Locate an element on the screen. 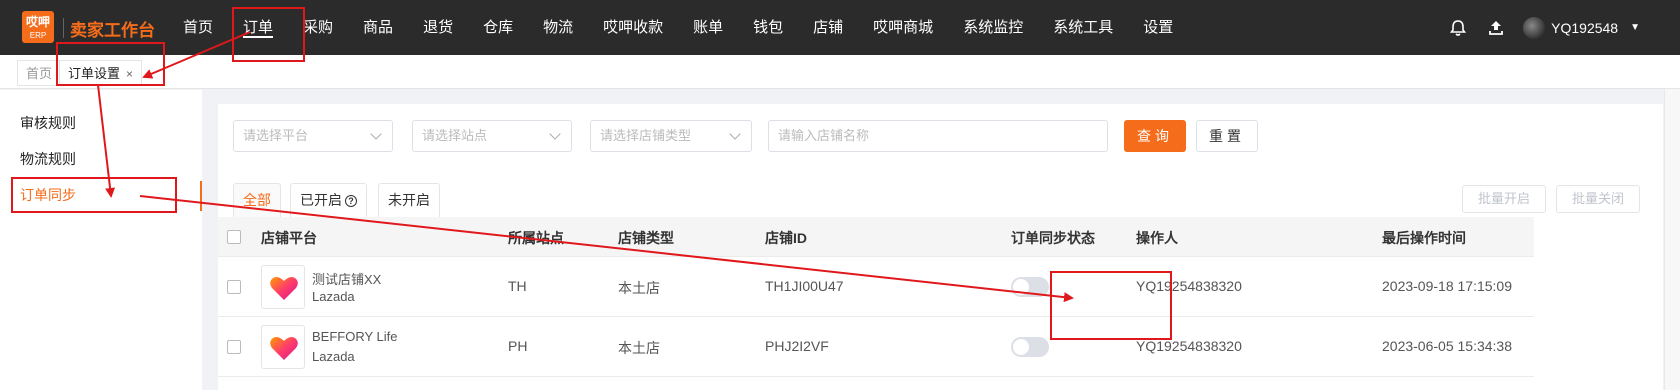  nav-item-warehouse: 仓库 is located at coordinates (498, 27).